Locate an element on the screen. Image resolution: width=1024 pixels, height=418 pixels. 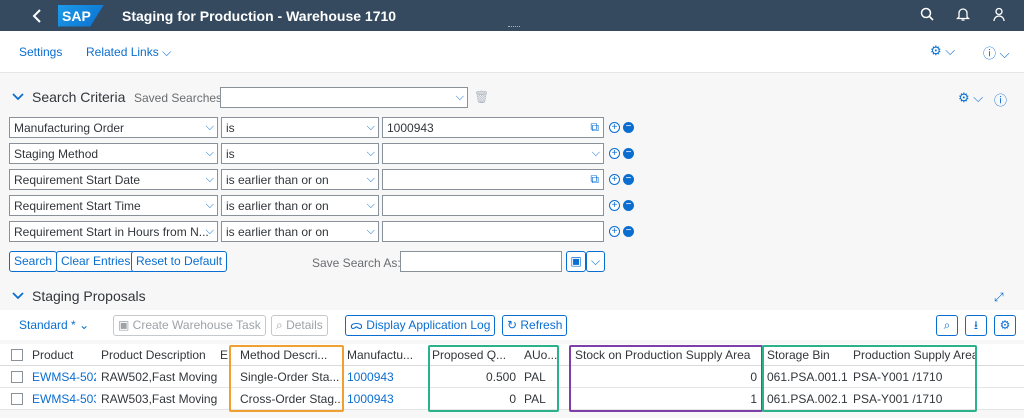
column-header: E is located at coordinates (226, 355).